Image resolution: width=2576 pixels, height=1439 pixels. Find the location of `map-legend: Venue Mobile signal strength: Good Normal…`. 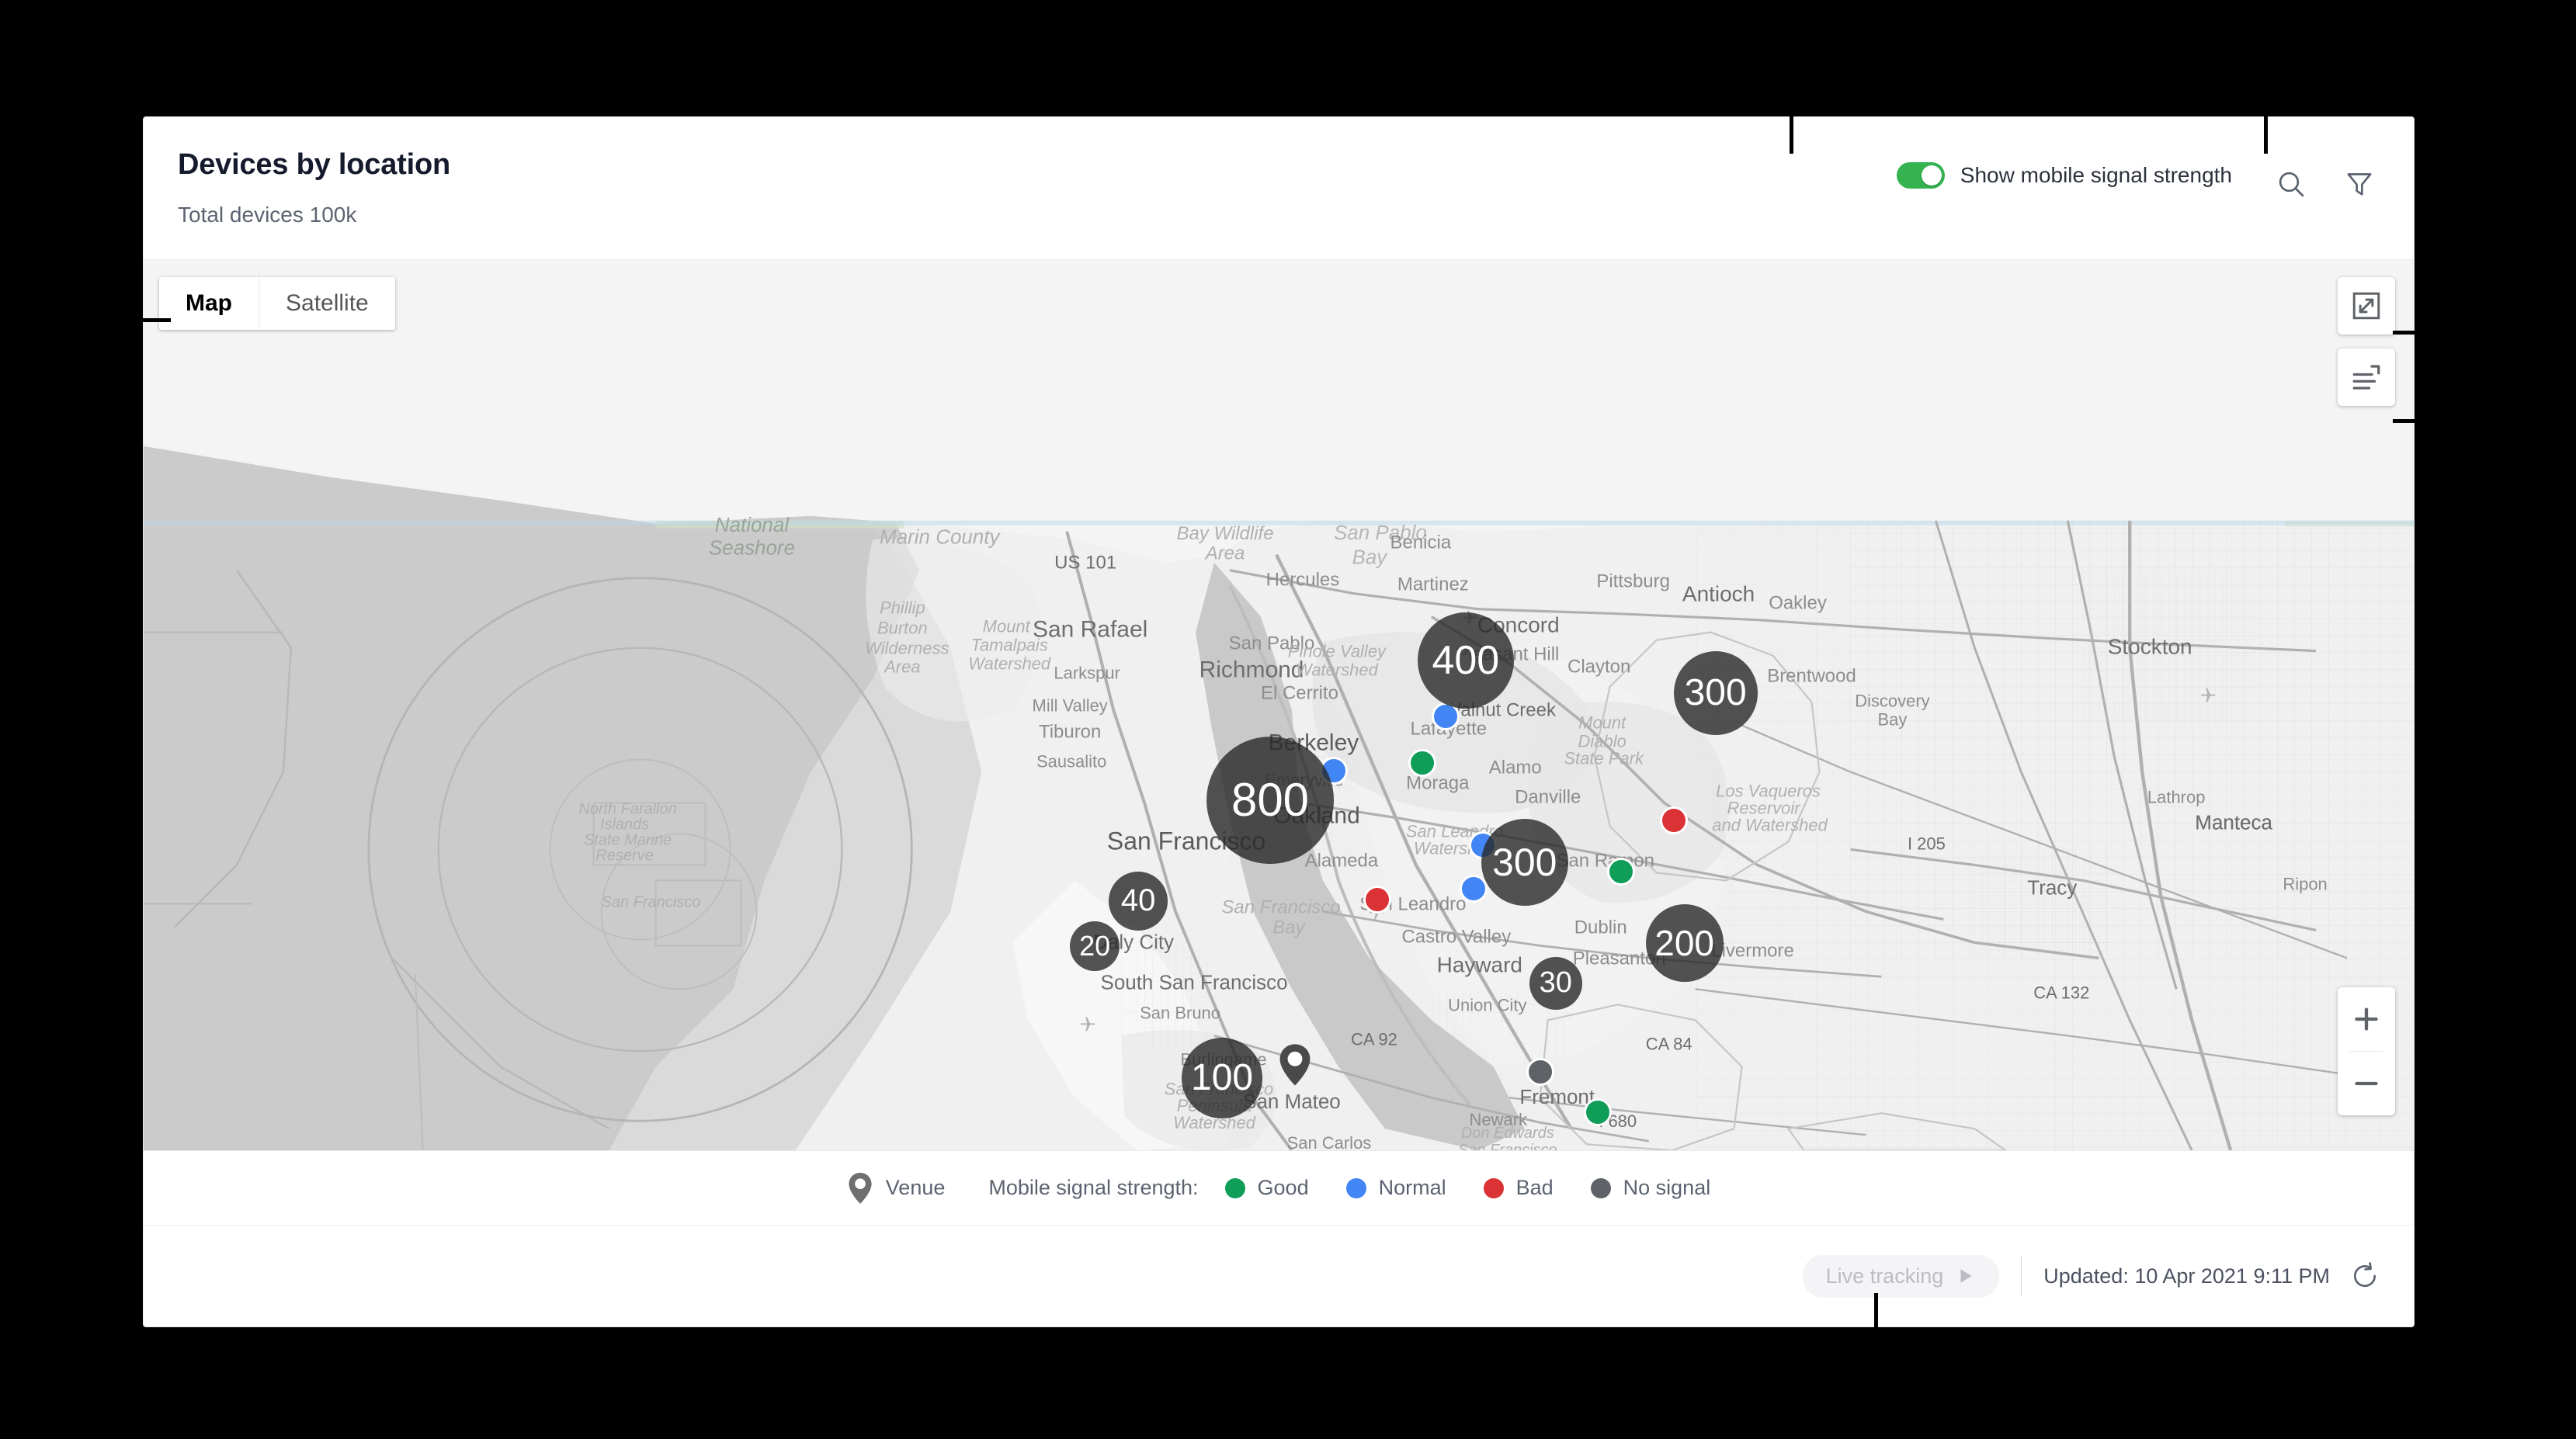

map-legend: Venue Mobile signal strength: Good Normal… is located at coordinates (1279, 1188).